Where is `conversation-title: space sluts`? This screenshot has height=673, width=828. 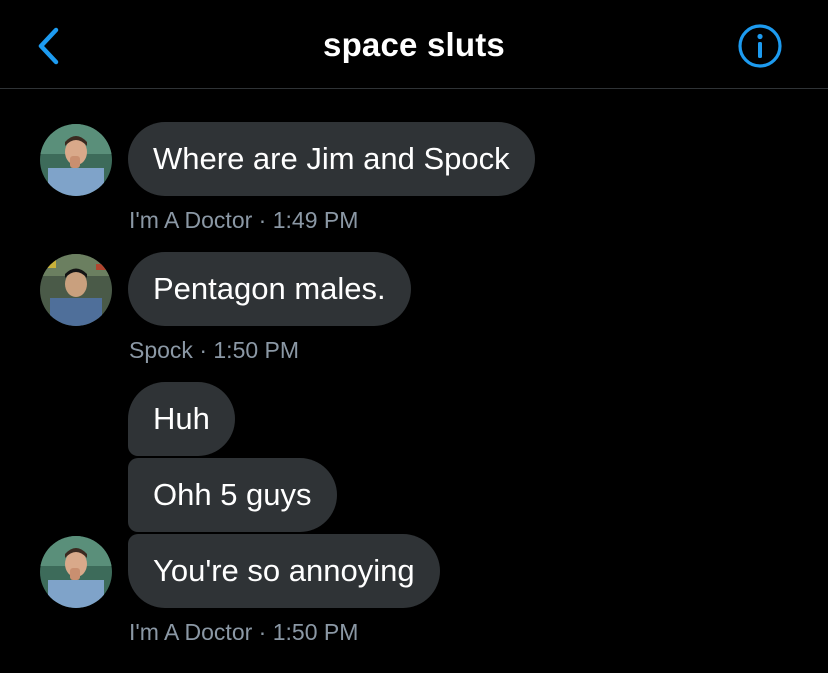
conversation-title: space sluts is located at coordinates (414, 45).